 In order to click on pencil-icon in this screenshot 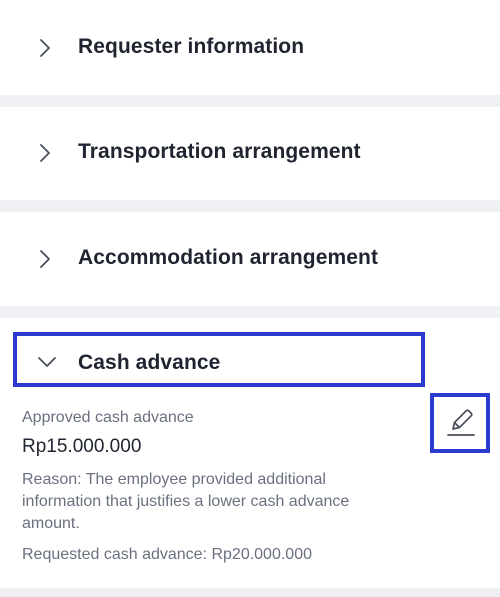, I will do `click(461, 422)`.